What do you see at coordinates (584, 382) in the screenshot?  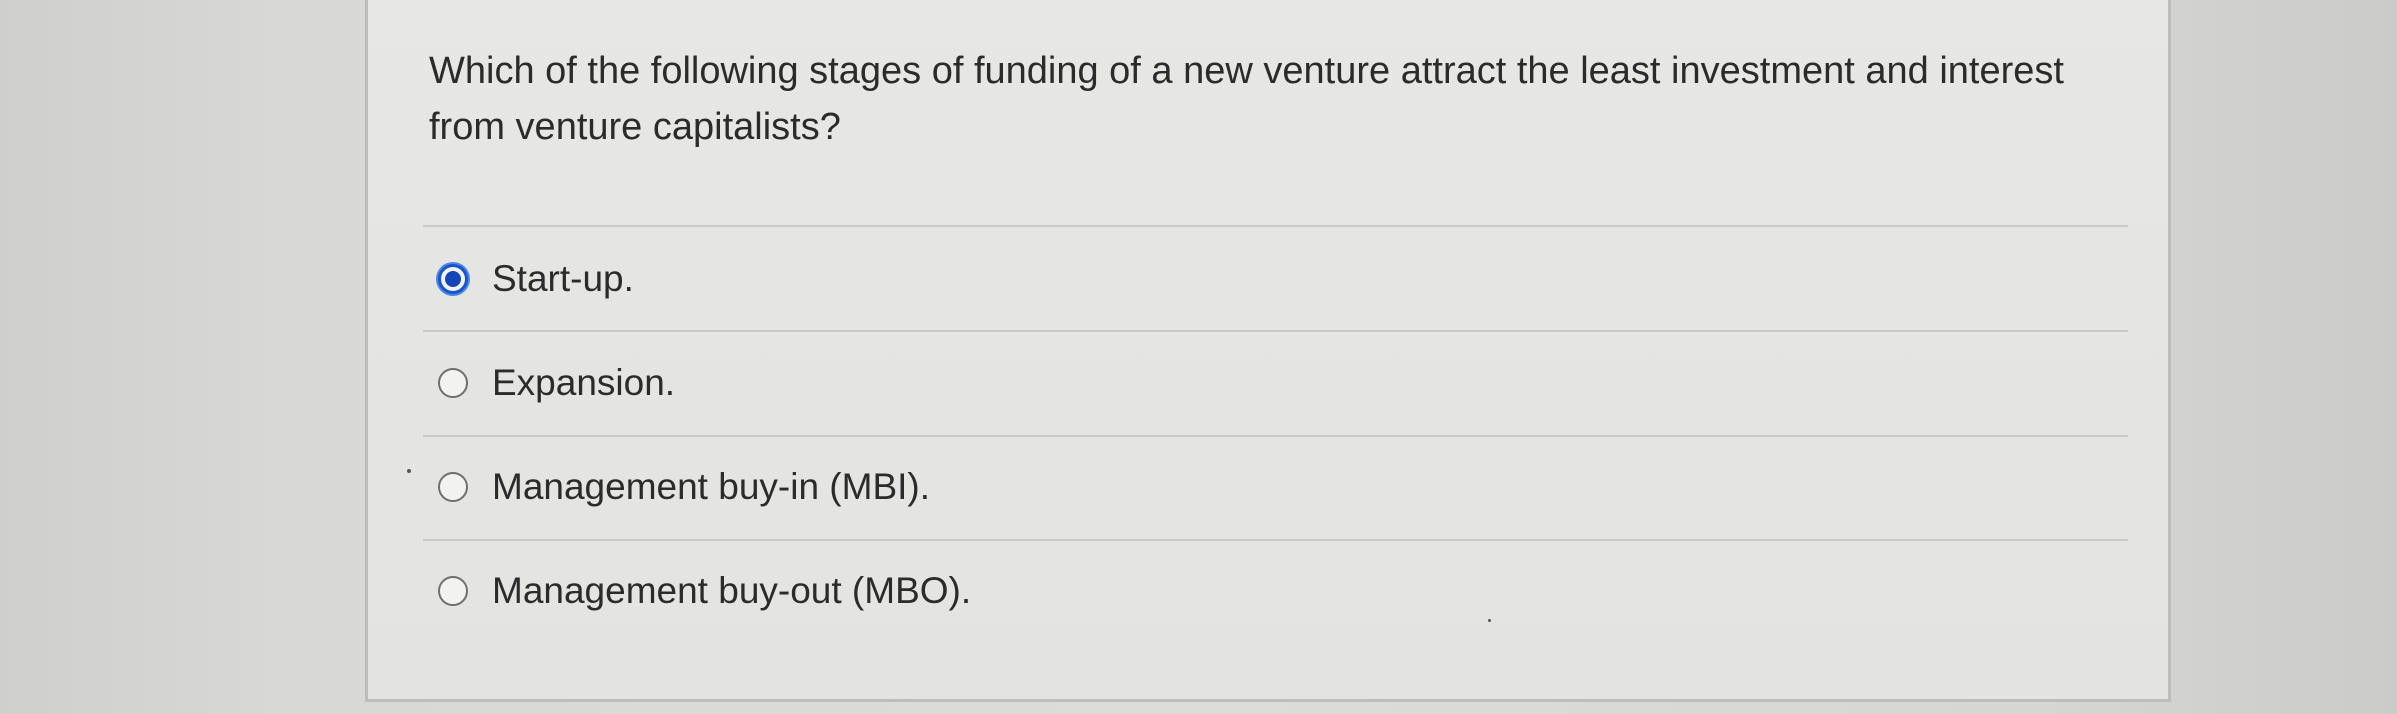 I see `option-label: Expansion.` at bounding box center [584, 382].